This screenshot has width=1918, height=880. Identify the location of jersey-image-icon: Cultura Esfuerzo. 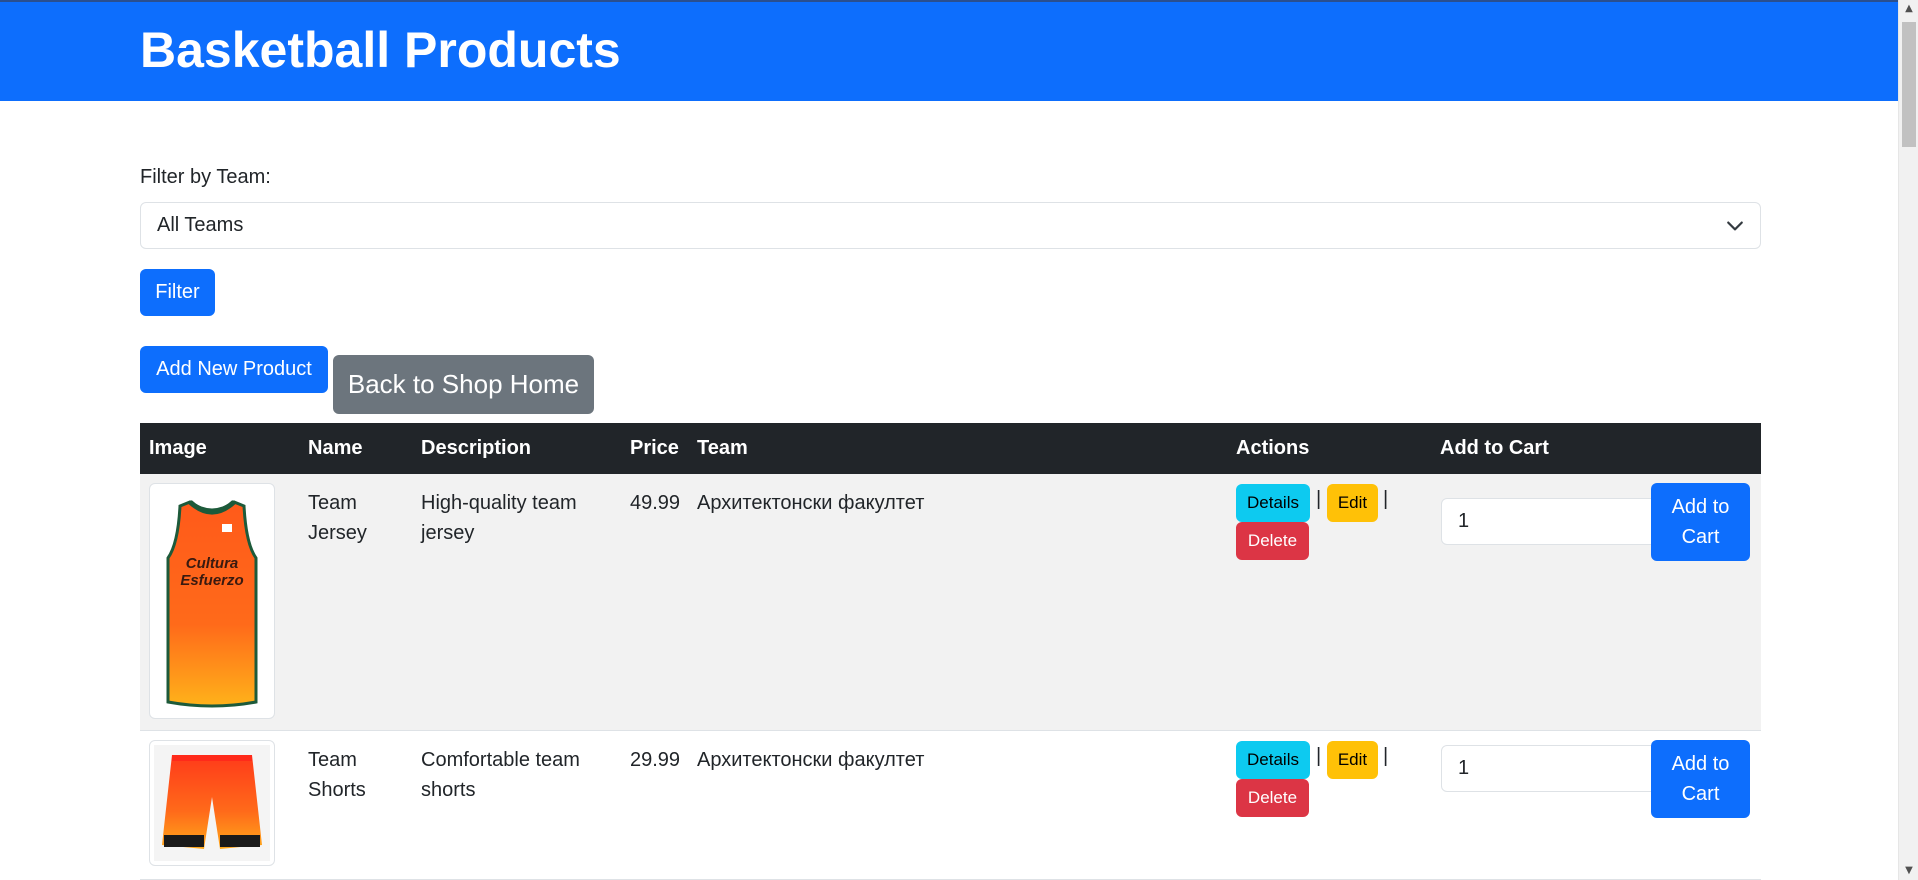
(212, 604).